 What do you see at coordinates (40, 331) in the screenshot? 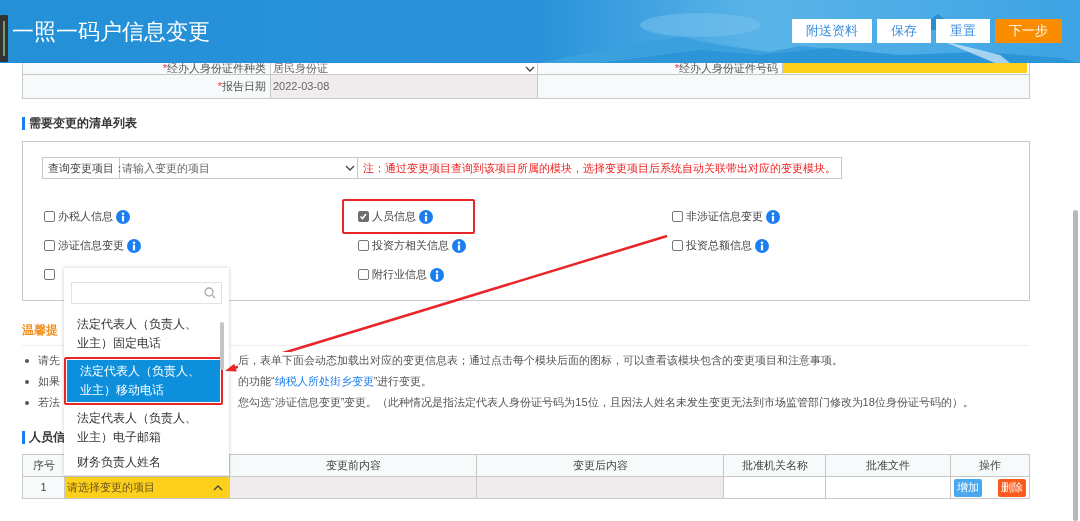
I see `tips-heading: 温馨提` at bounding box center [40, 331].